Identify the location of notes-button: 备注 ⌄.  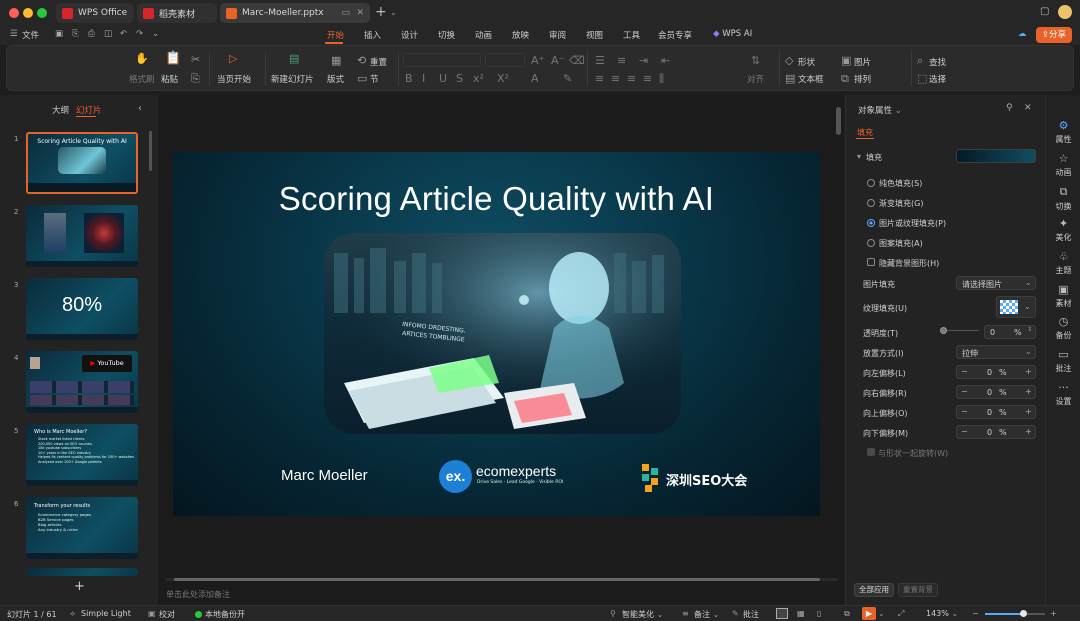
(706, 614).